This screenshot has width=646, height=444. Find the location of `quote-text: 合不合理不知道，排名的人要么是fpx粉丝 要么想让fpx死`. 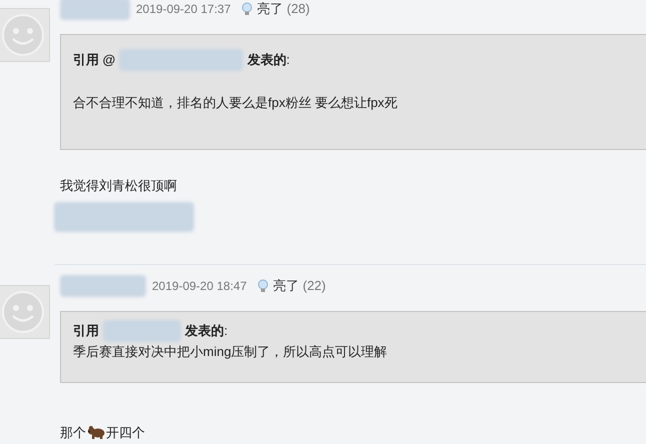

quote-text: 合不合理不知道，排名的人要么是fpx粉丝 要么想让fpx死 is located at coordinates (235, 103).